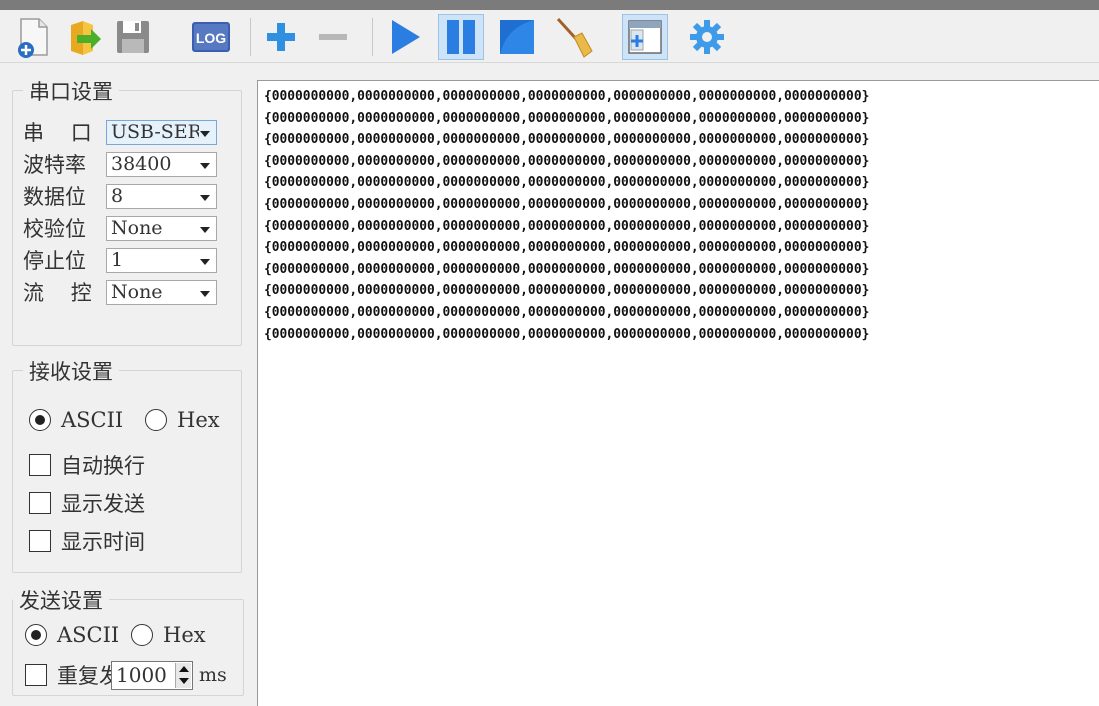 The height and width of the screenshot is (706, 1099). Describe the element at coordinates (92, 420) in the screenshot. I see `receive-ascii-label: ASCII` at that location.